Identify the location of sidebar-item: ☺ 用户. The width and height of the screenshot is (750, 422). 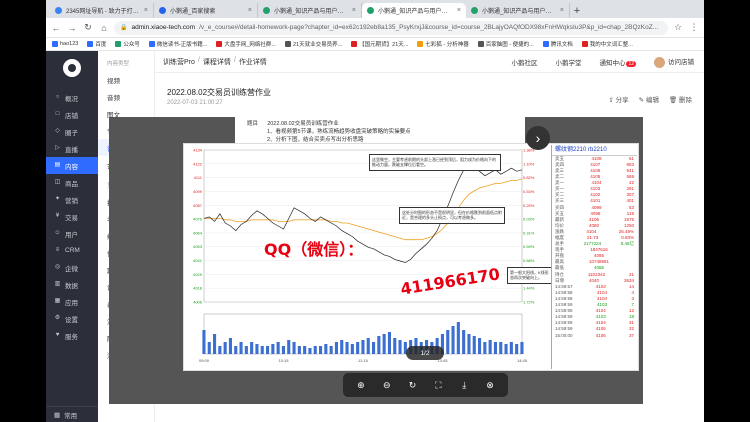
(72, 233).